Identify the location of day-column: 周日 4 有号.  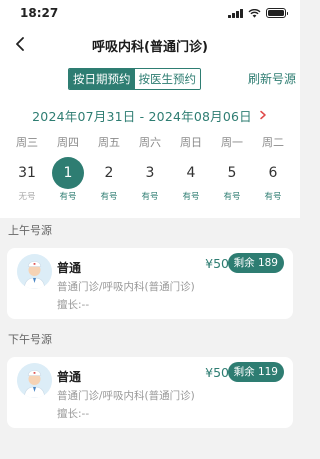
(191, 168).